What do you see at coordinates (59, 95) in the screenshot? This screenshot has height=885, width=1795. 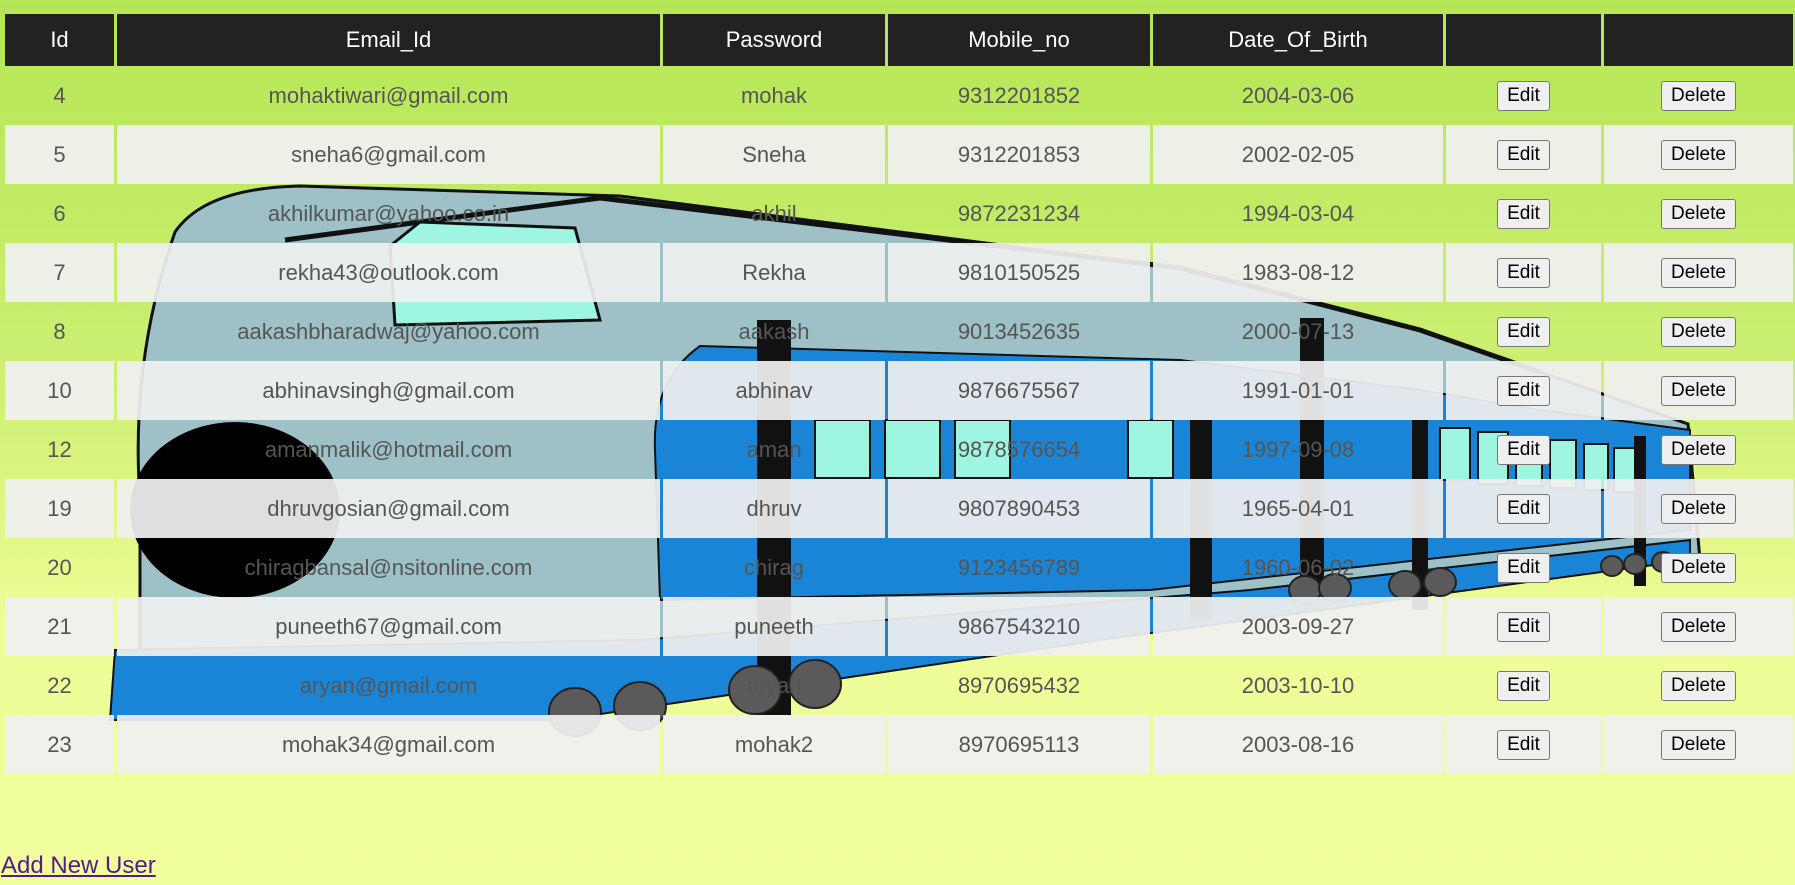 I see `cell-id: 4` at bounding box center [59, 95].